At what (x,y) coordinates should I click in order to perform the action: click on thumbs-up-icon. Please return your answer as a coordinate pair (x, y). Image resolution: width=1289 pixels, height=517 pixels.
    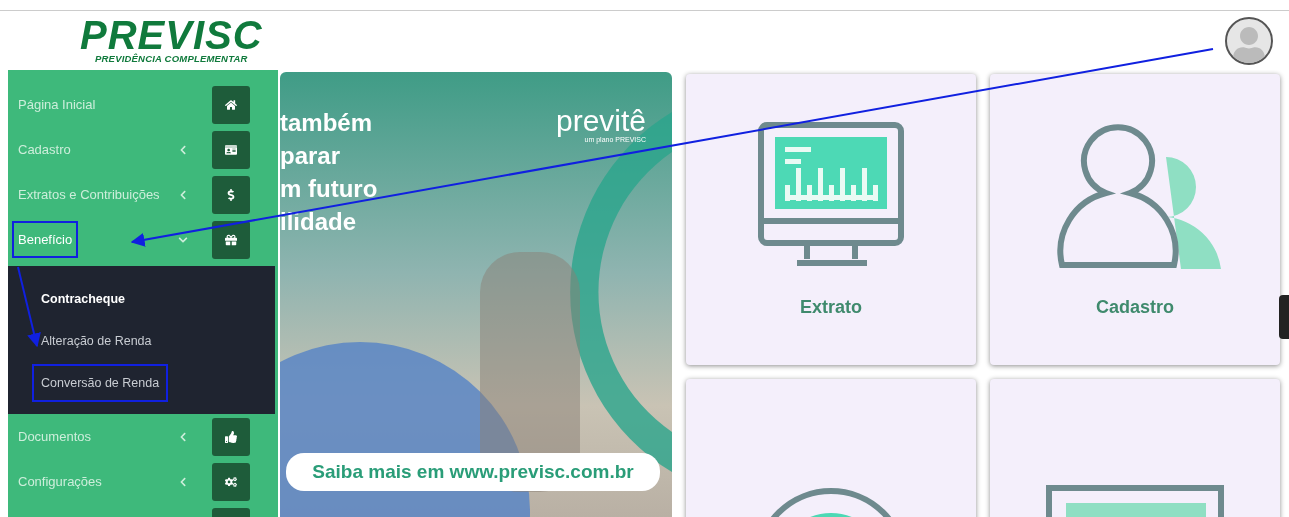
    Looking at the image, I should click on (231, 436).